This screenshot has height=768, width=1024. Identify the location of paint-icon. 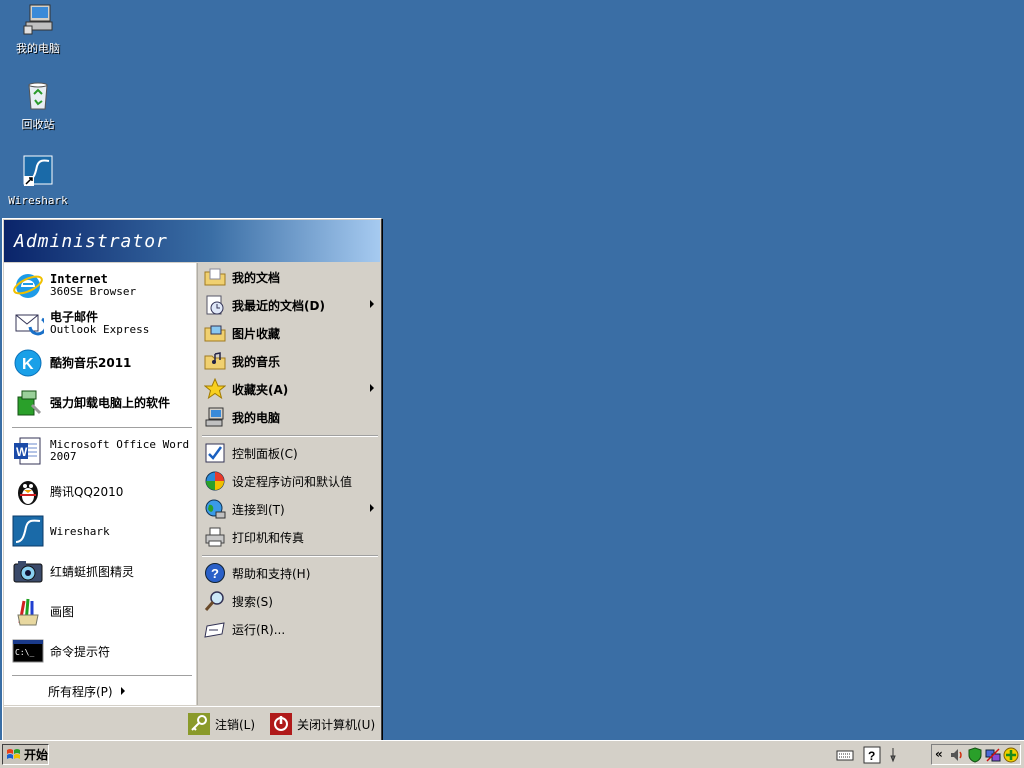
(28, 612).